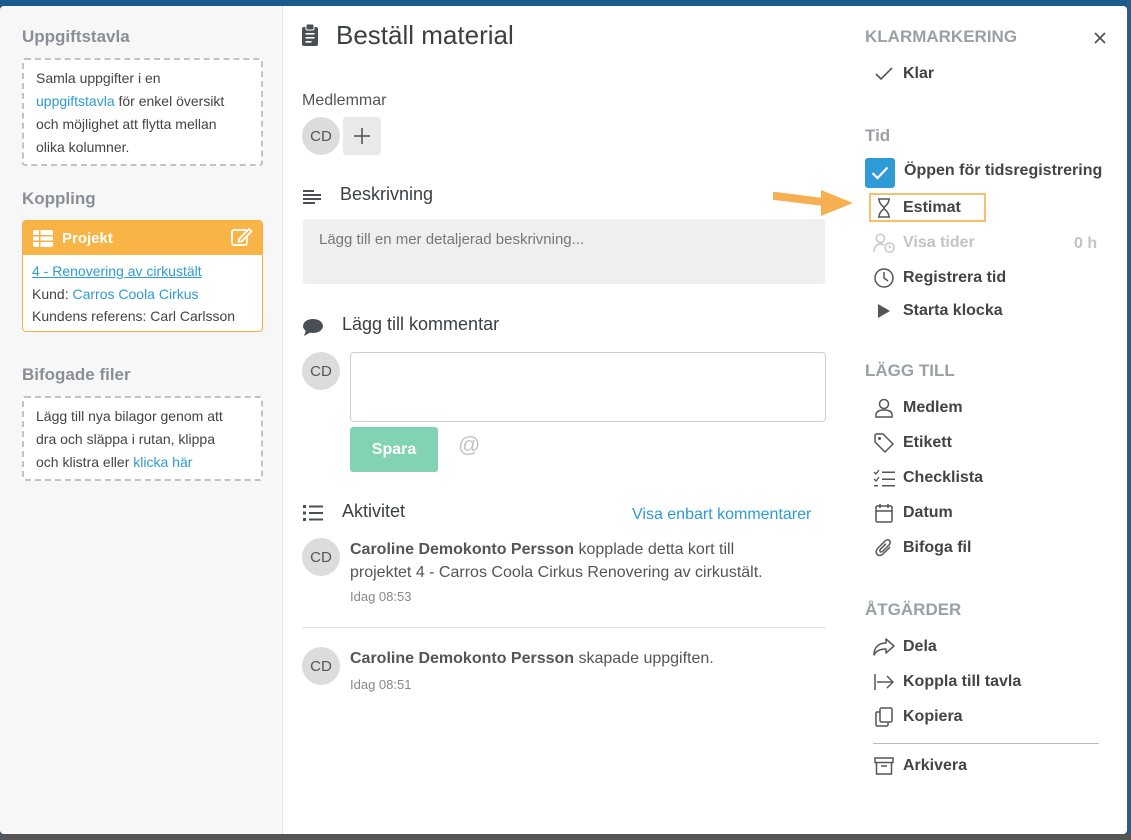 This screenshot has width=1131, height=840. What do you see at coordinates (310, 35) in the screenshot?
I see `clipboard-icon` at bounding box center [310, 35].